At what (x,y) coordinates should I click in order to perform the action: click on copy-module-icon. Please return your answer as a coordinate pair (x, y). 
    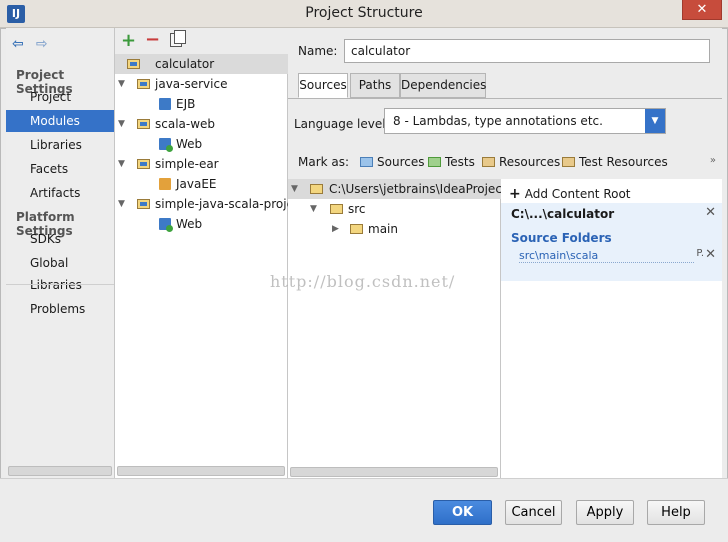
    Looking at the image, I should click on (178, 38).